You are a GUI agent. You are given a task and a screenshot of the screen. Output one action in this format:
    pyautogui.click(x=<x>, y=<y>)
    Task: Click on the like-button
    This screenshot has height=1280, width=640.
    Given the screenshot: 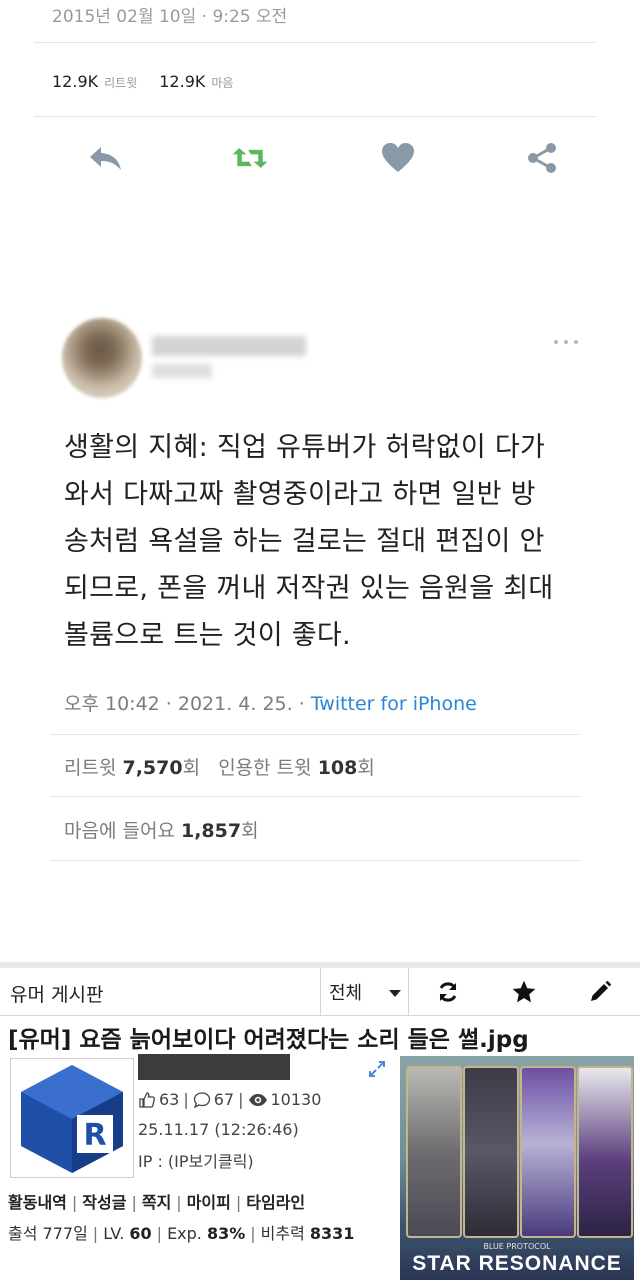 What is the action you would take?
    pyautogui.click(x=398, y=158)
    